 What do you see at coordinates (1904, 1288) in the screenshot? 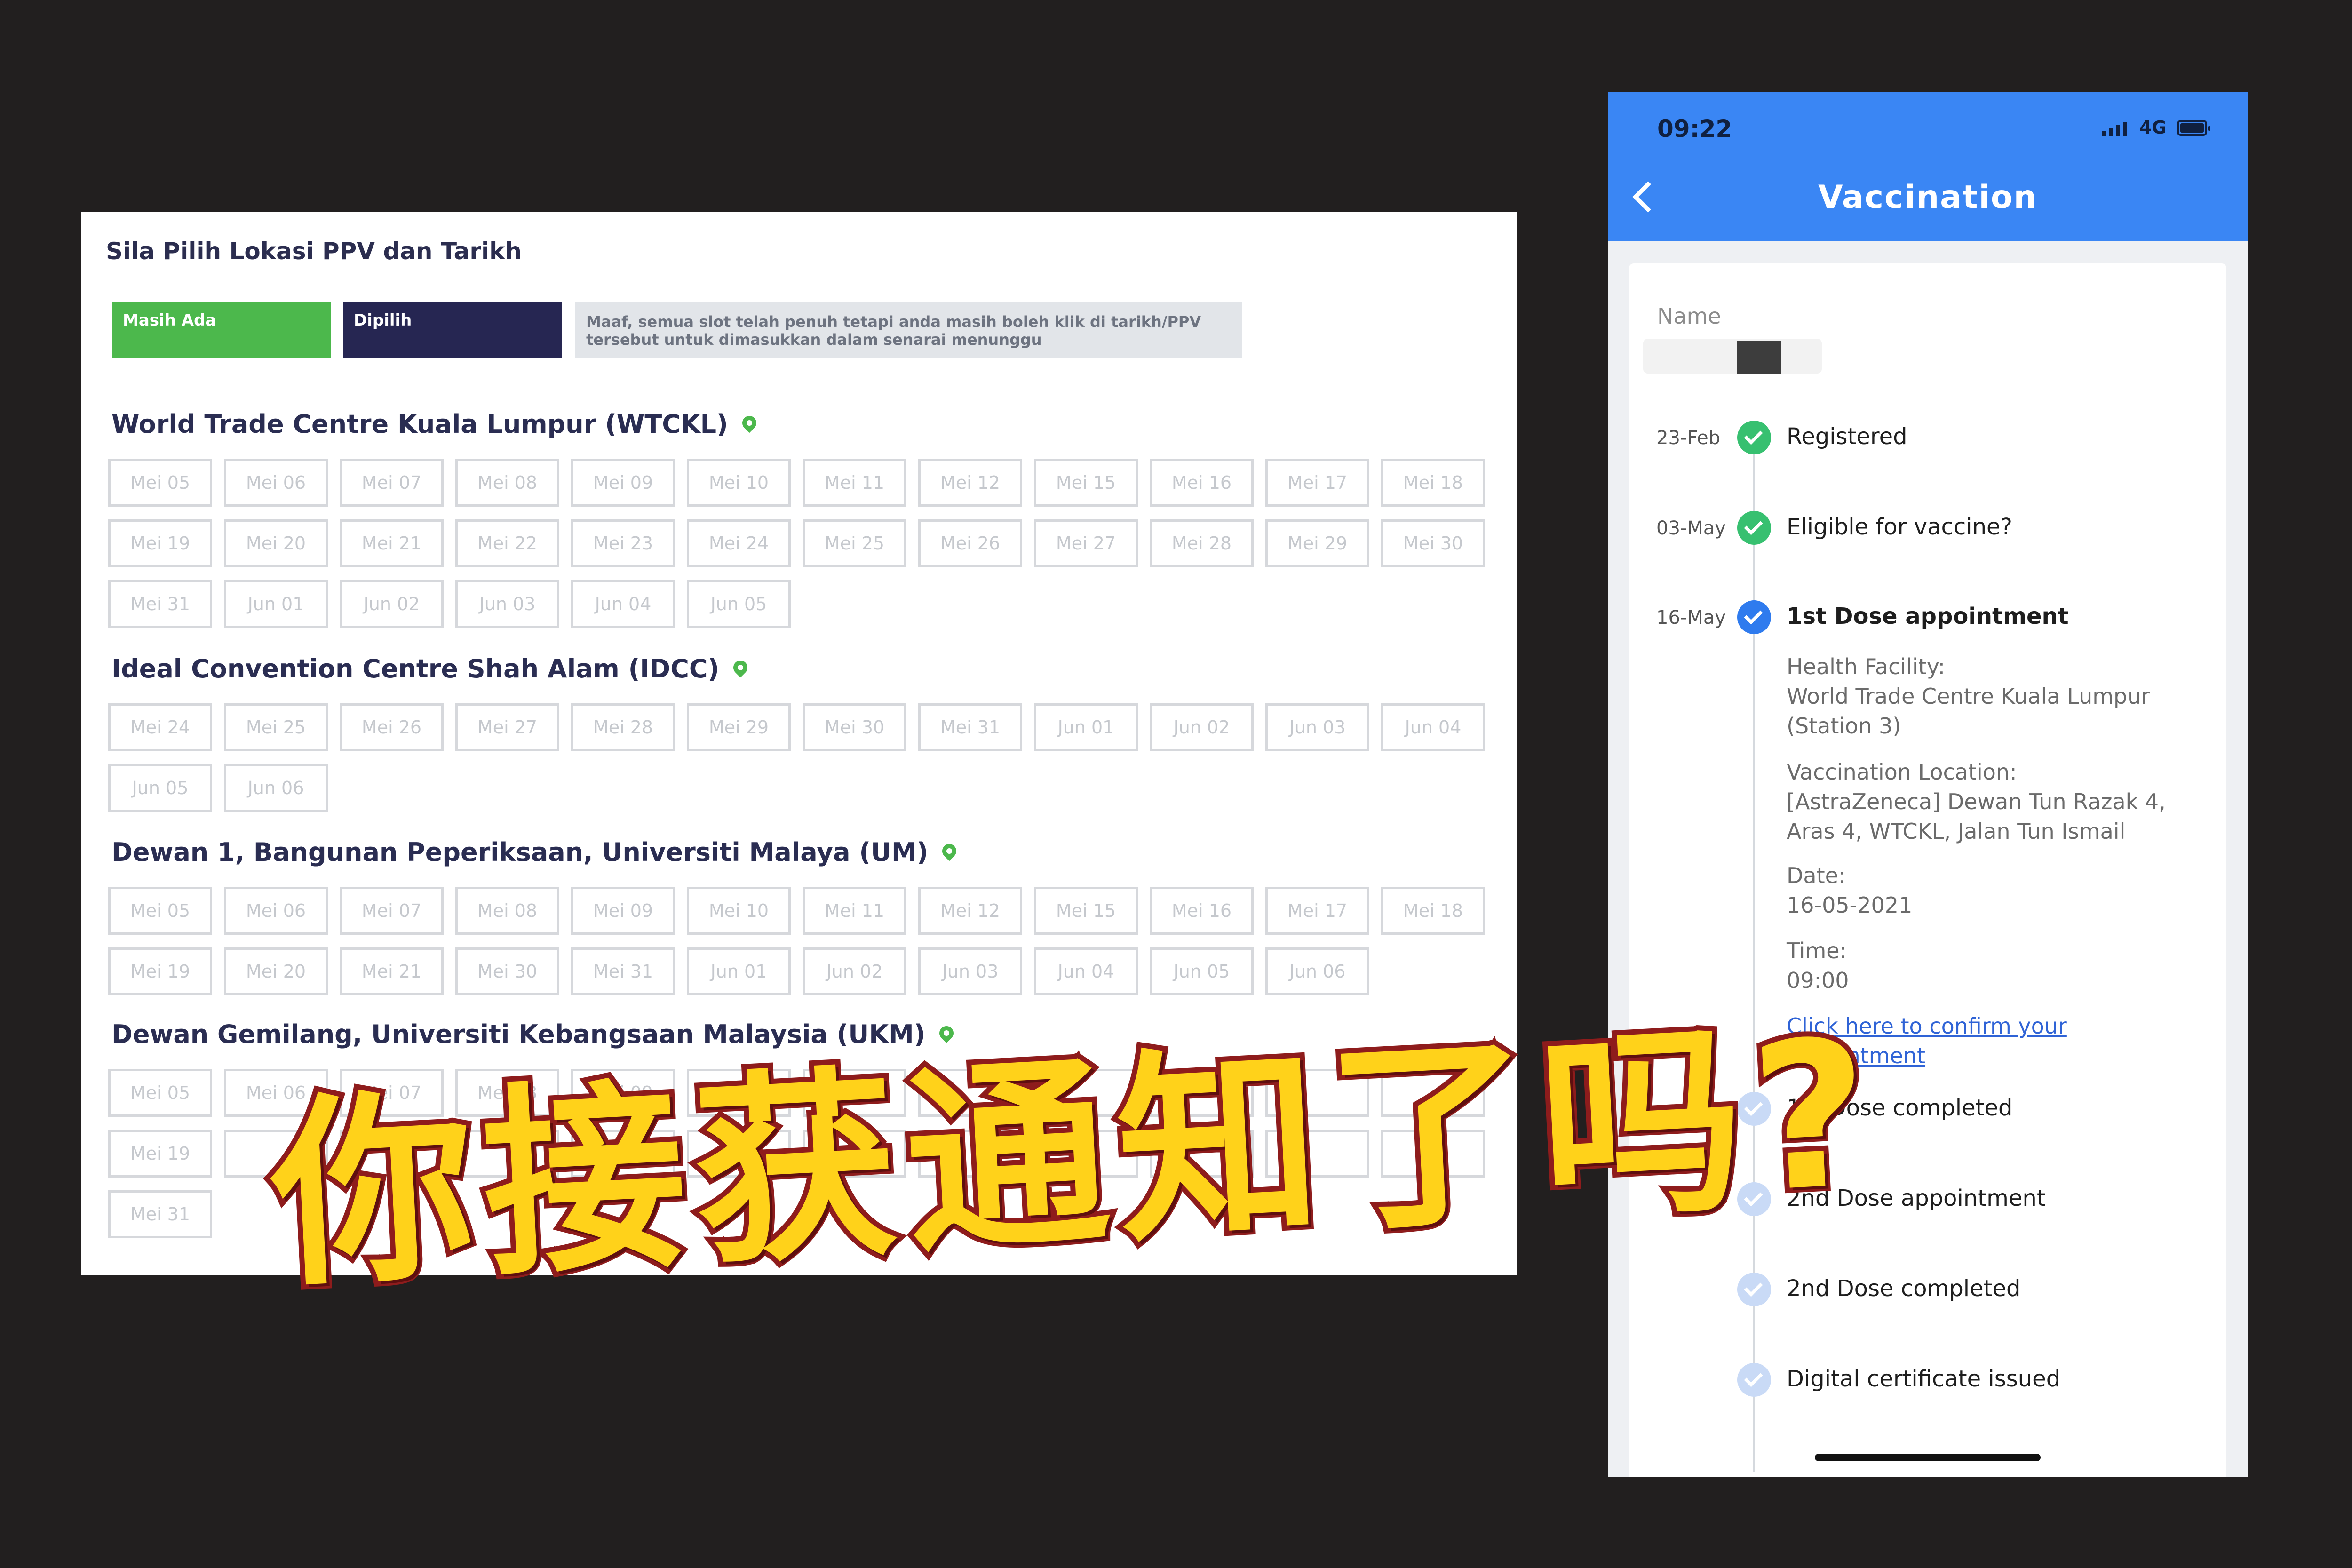
I see `step-label: 2nd Dose completed` at bounding box center [1904, 1288].